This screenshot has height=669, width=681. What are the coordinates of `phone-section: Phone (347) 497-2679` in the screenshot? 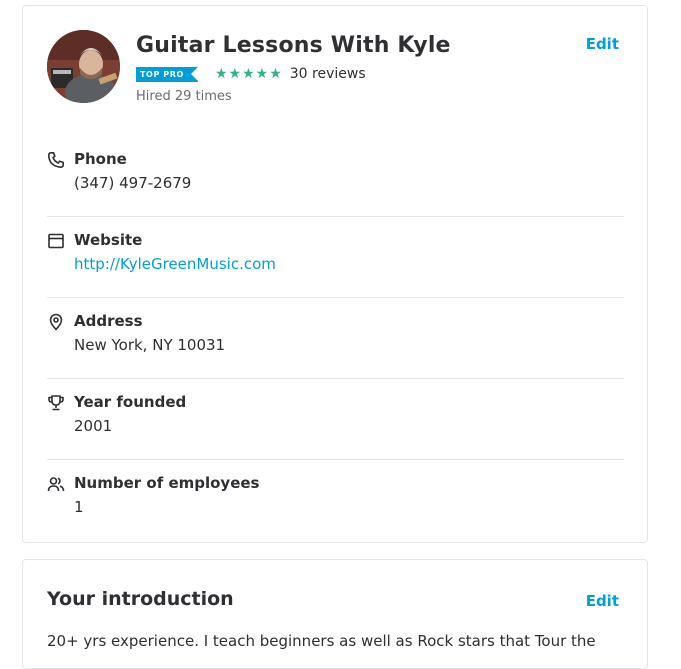 It's located at (335, 176).